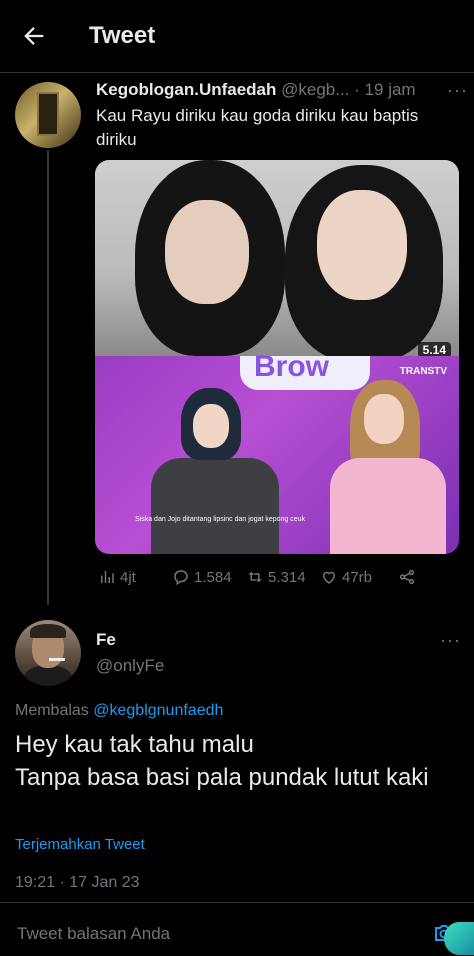 This screenshot has height=956, width=474. Describe the element at coordinates (128, 577) in the screenshot. I see `views-count: 4jt` at that location.